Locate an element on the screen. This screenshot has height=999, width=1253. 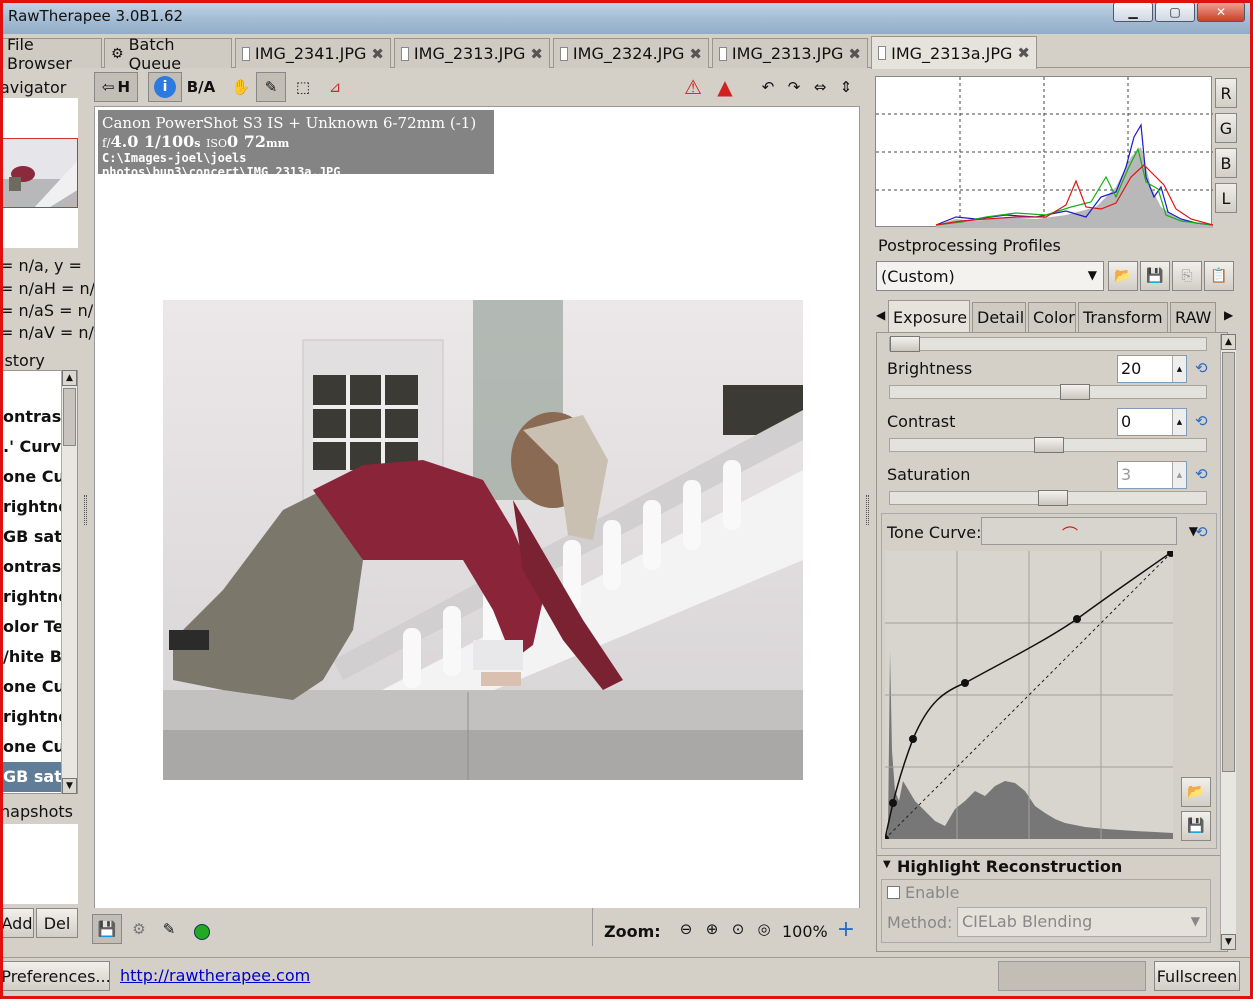
method-select: CIELab Blending ▼ is located at coordinates (1082, 922).